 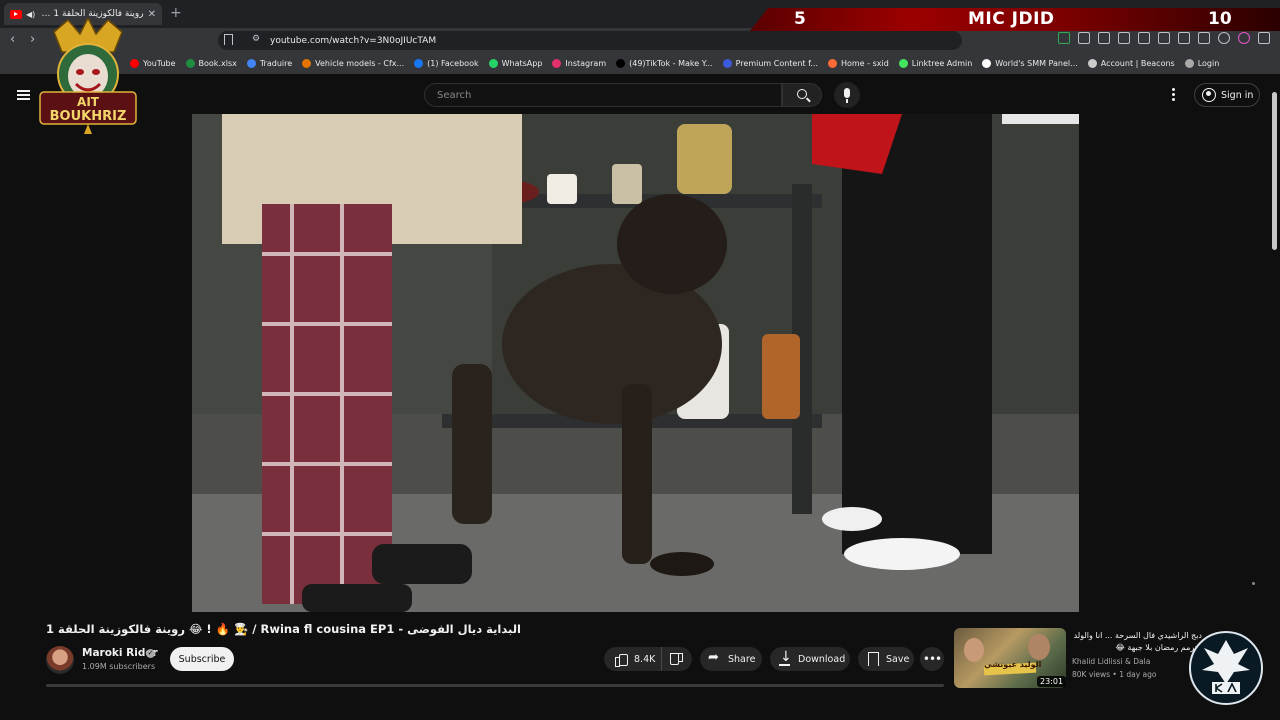 I want to click on like-button: 8.4K, so click(x=633, y=659).